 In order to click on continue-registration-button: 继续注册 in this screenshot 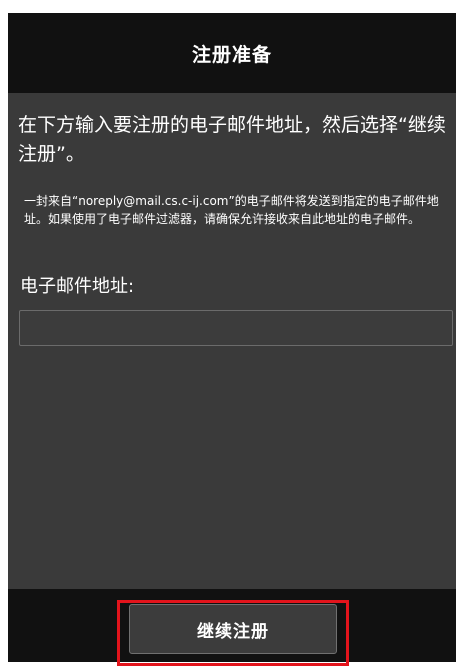, I will do `click(233, 629)`.